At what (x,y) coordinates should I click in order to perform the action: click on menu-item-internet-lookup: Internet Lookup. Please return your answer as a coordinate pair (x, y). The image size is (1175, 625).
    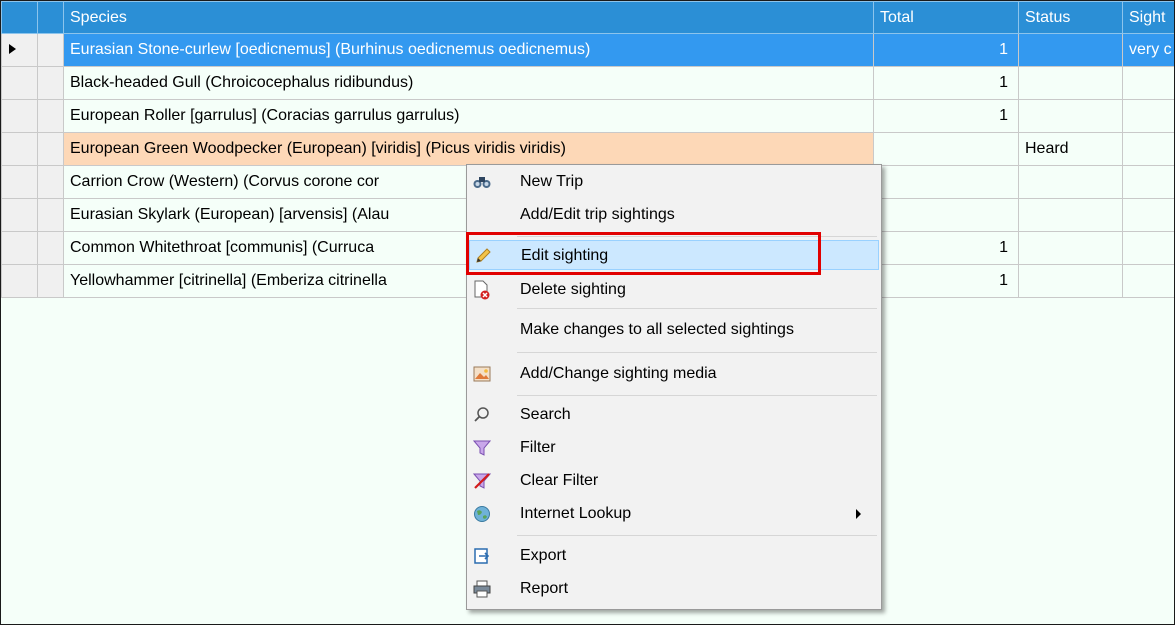
    Looking at the image, I should click on (674, 514).